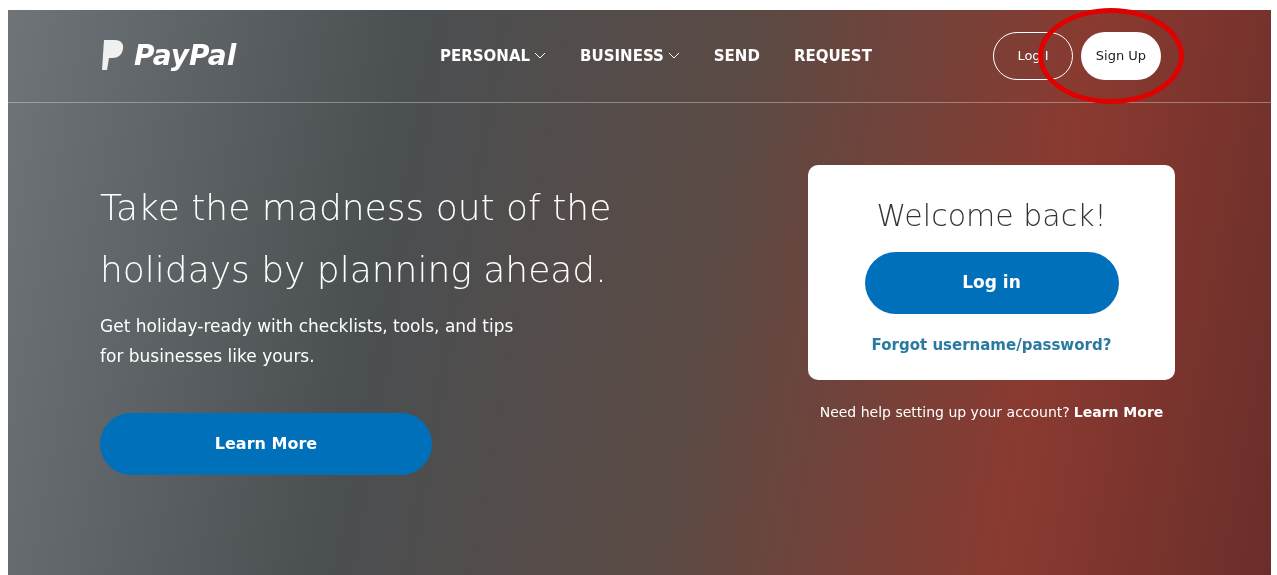 This screenshot has height=575, width=1277. Describe the element at coordinates (991, 345) in the screenshot. I see `forgot-password-link: Forgot username/password?` at that location.